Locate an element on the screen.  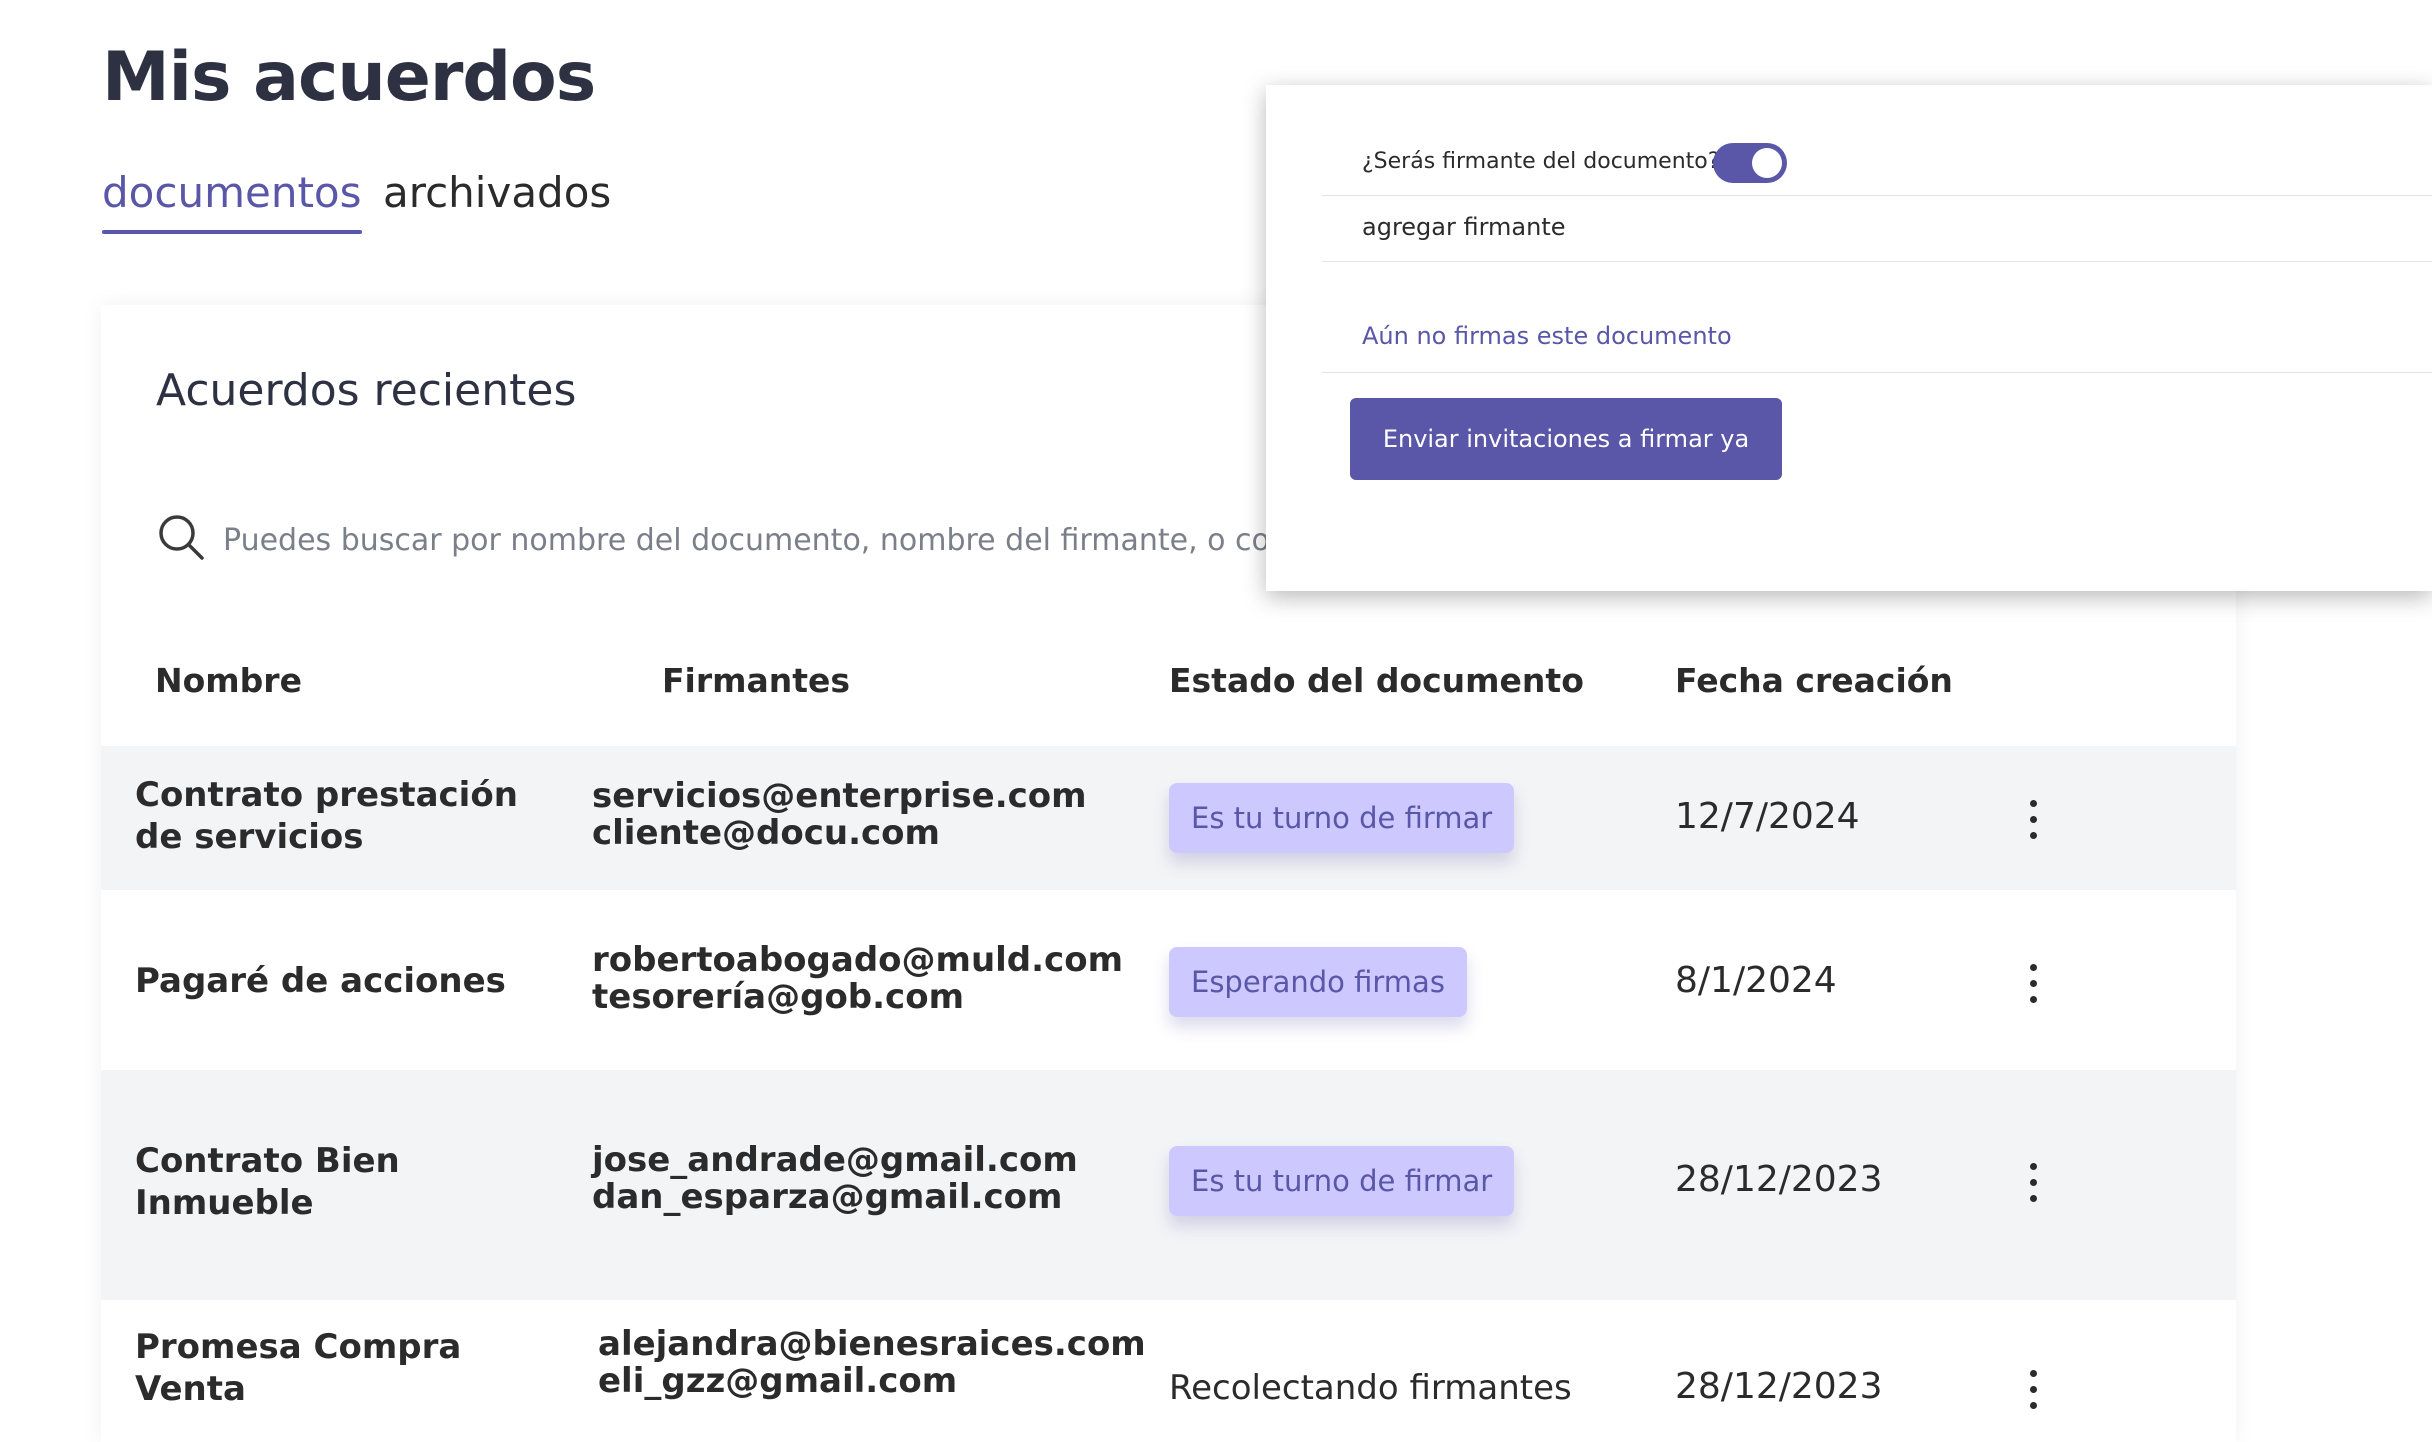
card-title: Acuerdos recientes is located at coordinates (366, 390).